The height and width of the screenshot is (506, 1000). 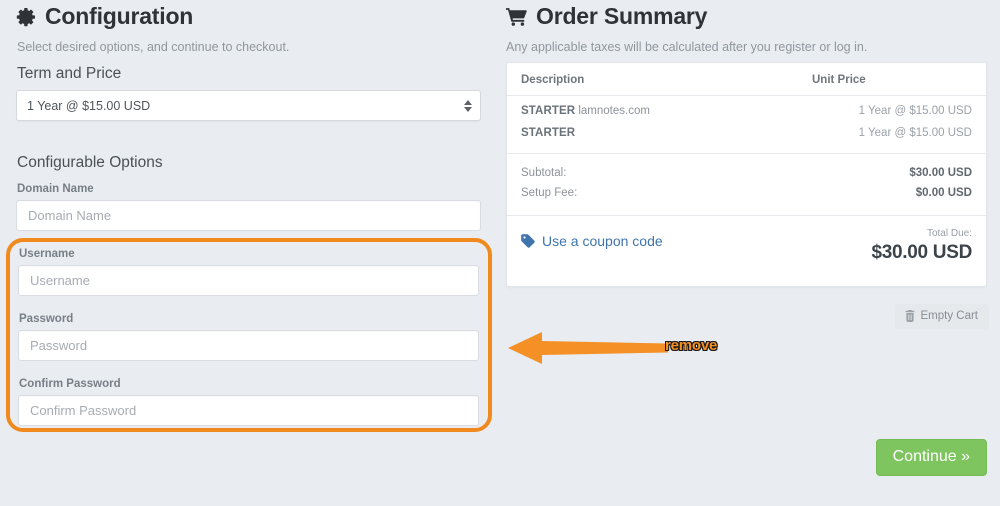 What do you see at coordinates (248, 410) in the screenshot?
I see `confirm-password-input: Confirm Password` at bounding box center [248, 410].